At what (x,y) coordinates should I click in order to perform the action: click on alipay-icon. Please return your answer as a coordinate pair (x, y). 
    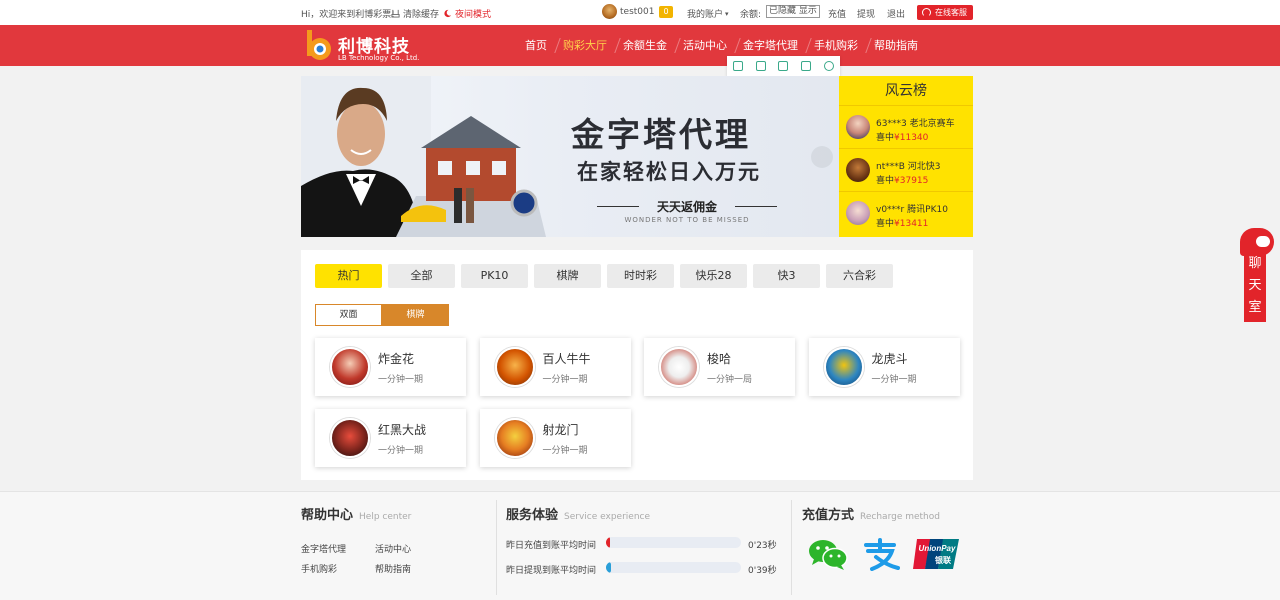
    Looking at the image, I should click on (882, 554).